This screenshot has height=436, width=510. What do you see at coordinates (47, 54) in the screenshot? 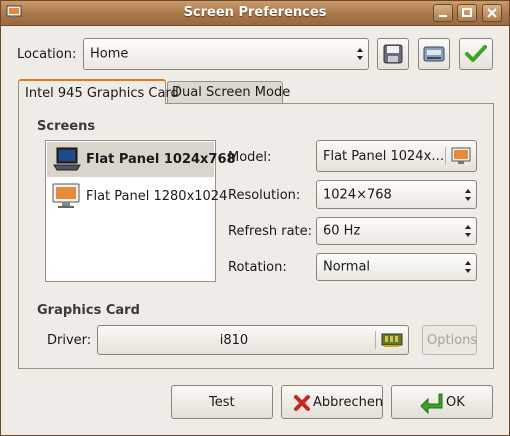
I see `location-label: Location:` at bounding box center [47, 54].